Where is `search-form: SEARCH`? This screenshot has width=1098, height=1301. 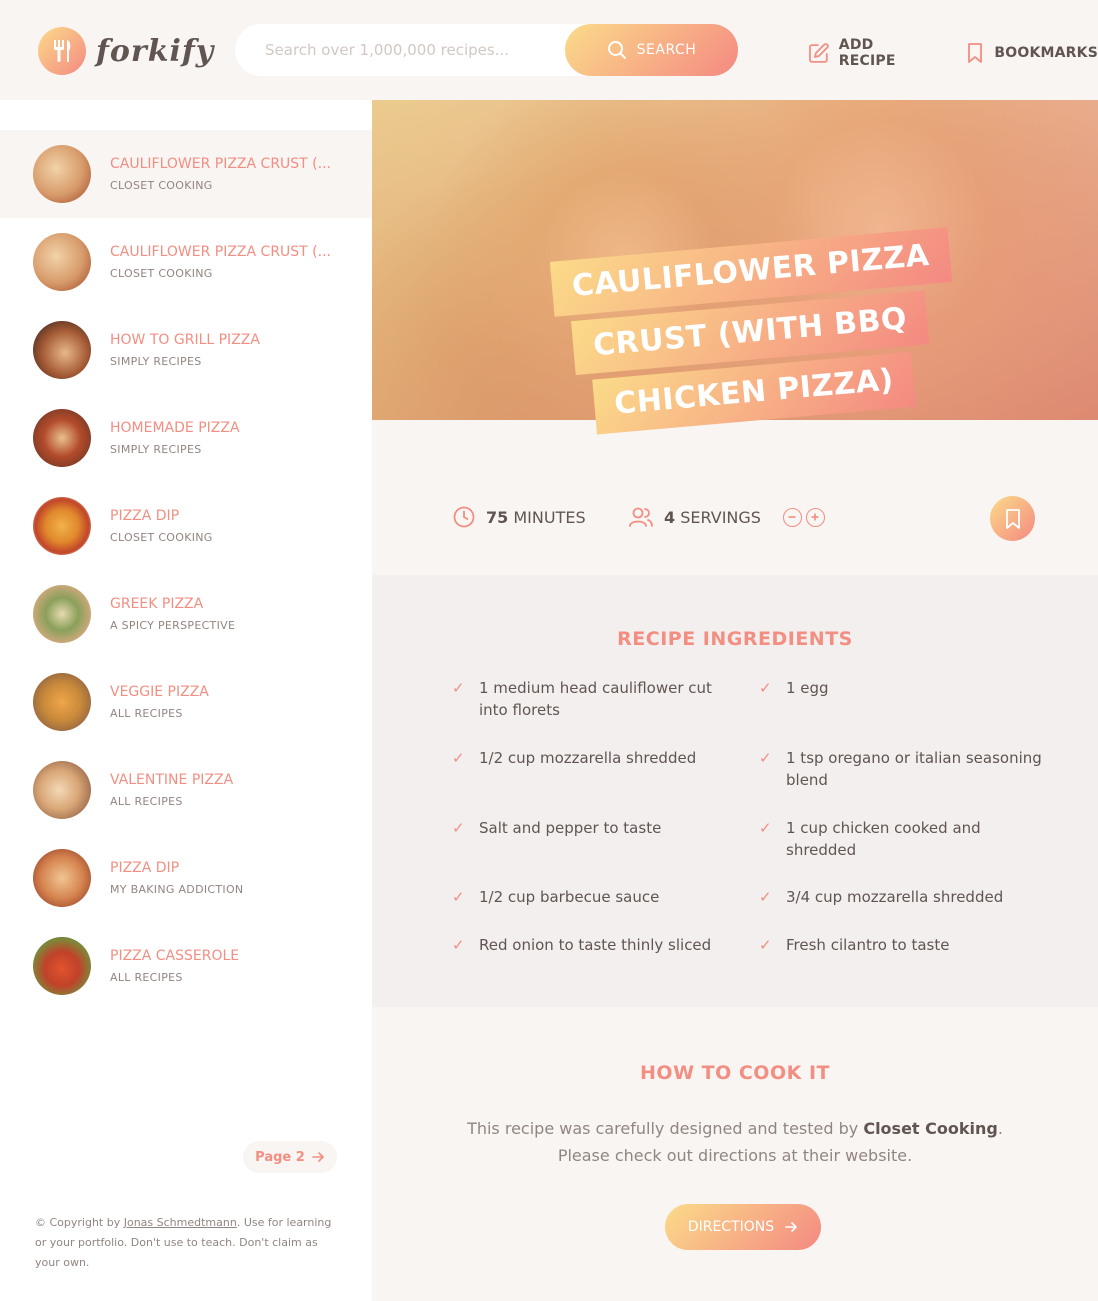
search-form: SEARCH is located at coordinates (486, 50).